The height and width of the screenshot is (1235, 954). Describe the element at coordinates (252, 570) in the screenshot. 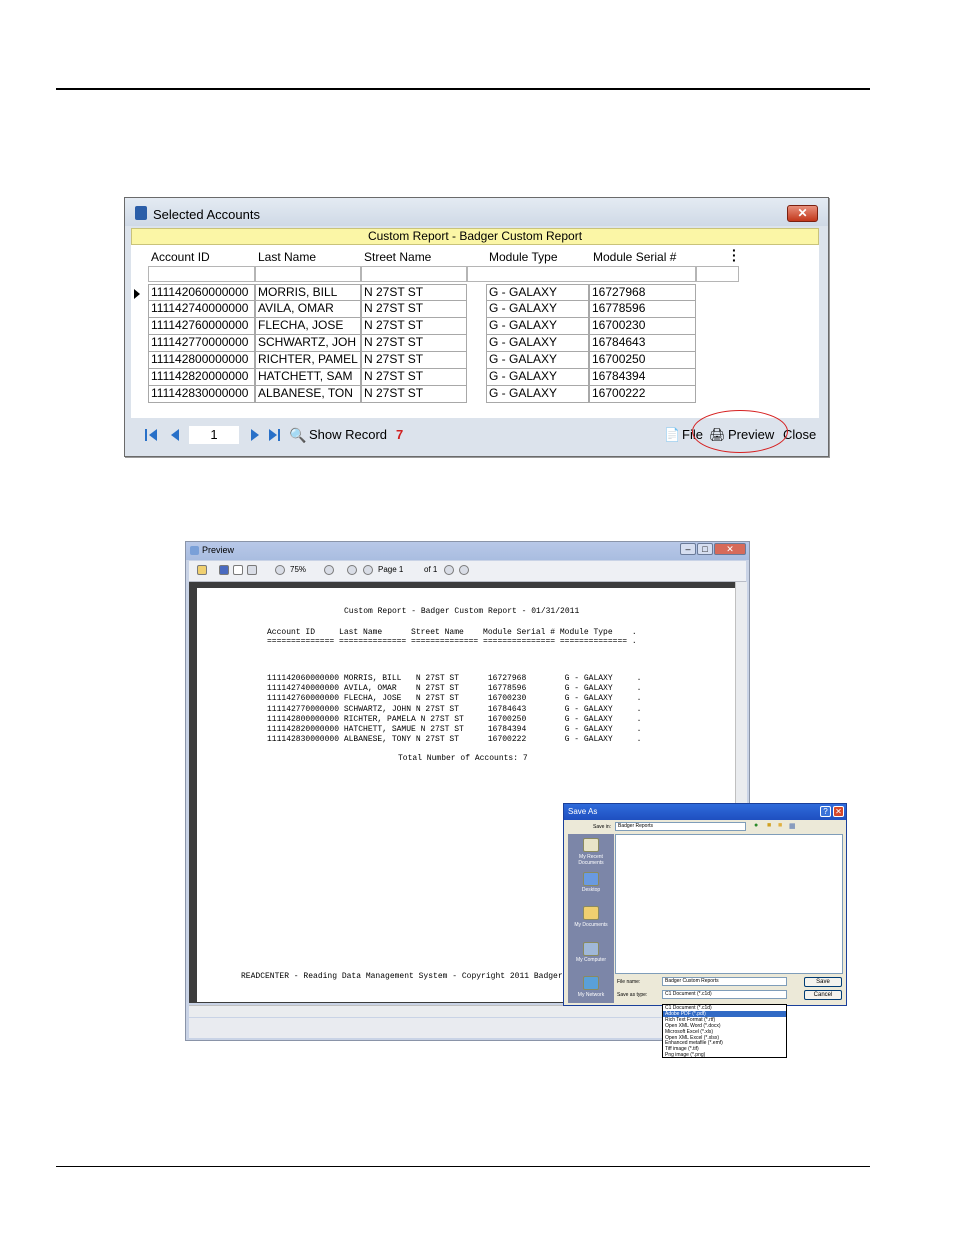

I see `print-icon` at that location.